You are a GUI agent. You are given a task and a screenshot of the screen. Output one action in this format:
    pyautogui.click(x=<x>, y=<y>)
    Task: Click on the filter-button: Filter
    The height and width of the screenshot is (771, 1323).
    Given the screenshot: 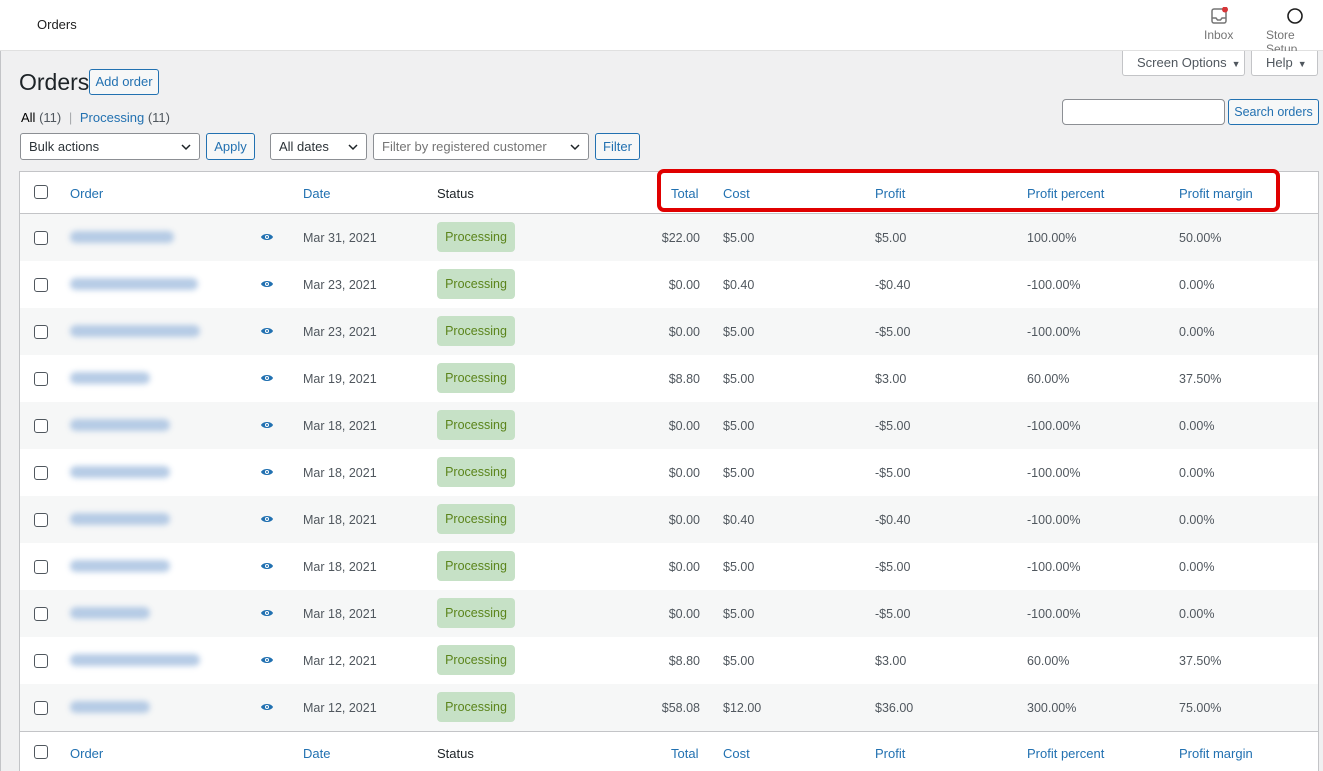 What is the action you would take?
    pyautogui.click(x=617, y=146)
    